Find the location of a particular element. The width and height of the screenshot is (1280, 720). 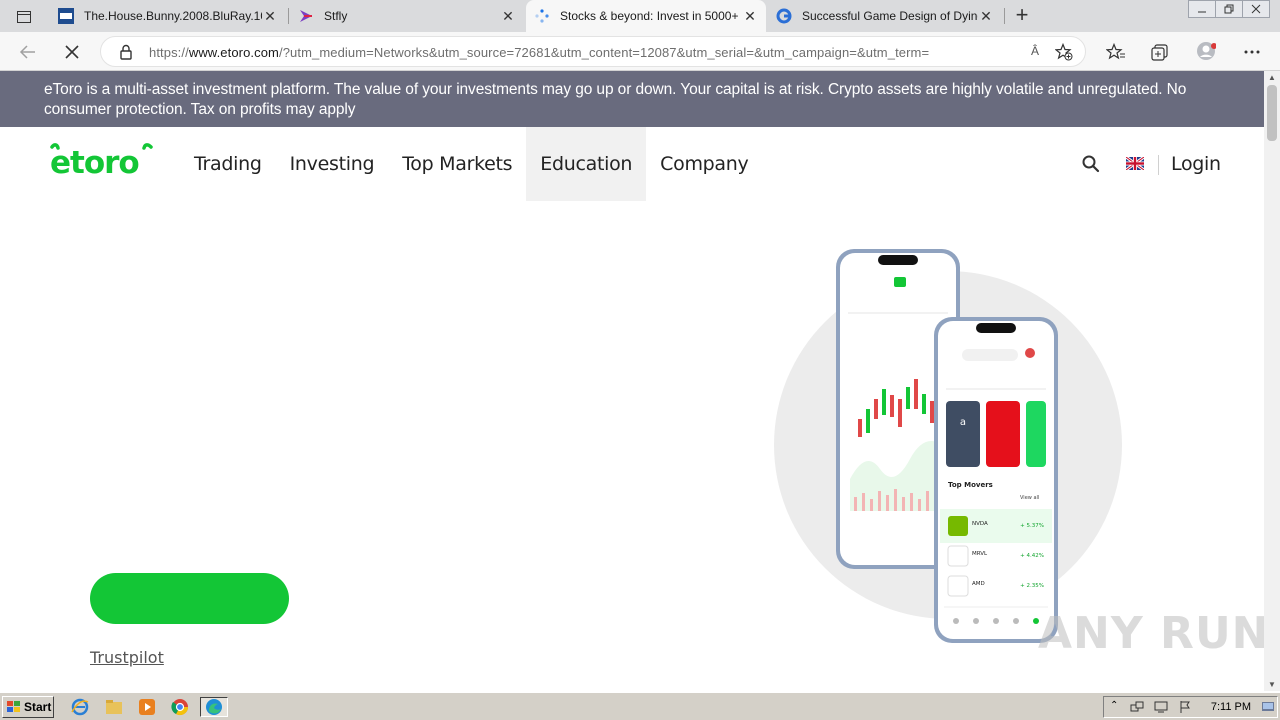

nav-top-markets: Top Markets is located at coordinates (457, 164).